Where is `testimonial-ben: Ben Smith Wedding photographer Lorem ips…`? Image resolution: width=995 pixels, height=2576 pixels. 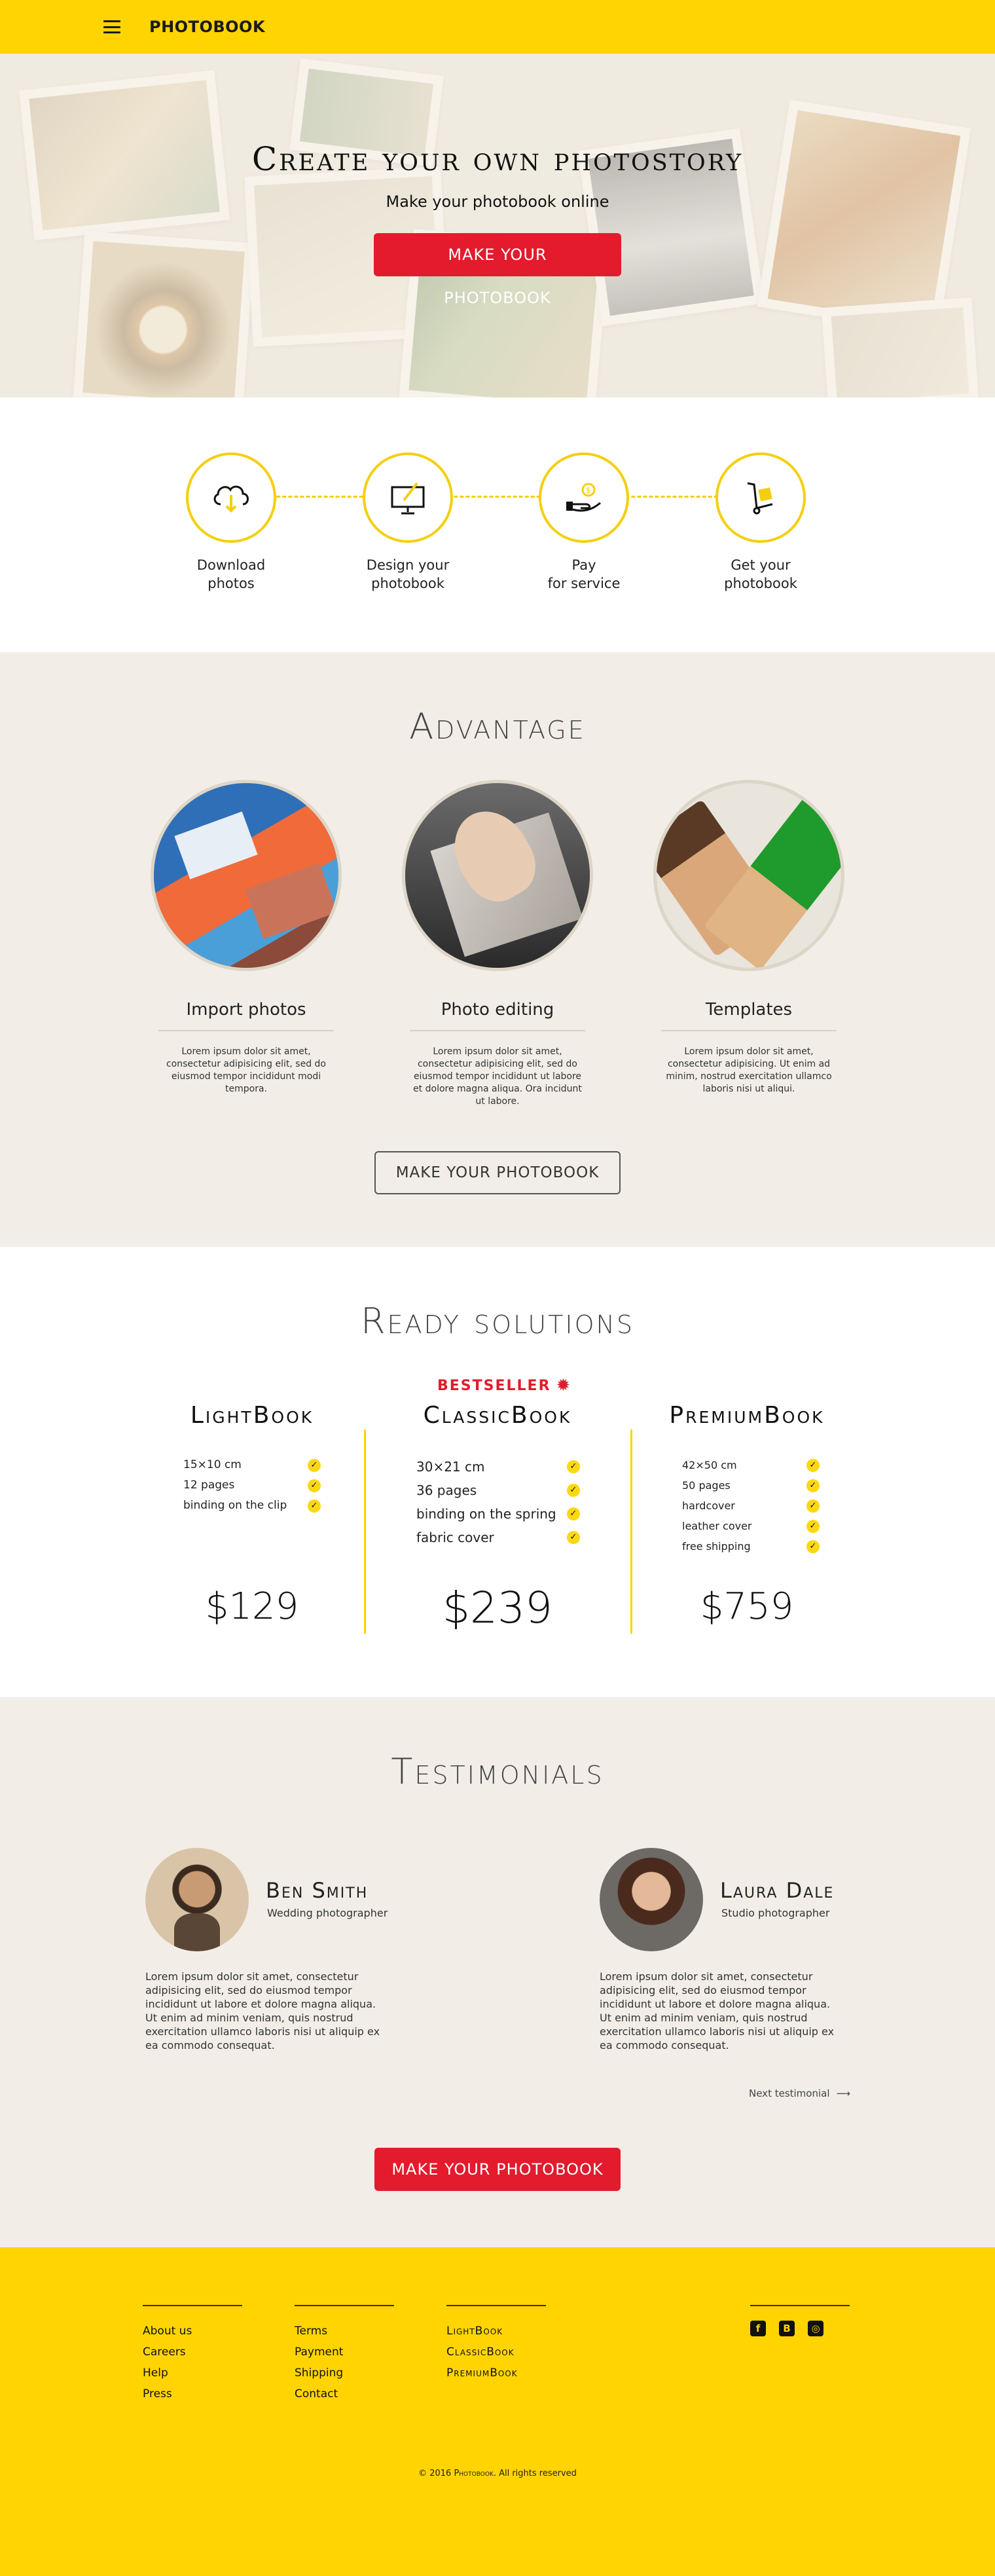
testimonial-ben: Ben Smith Wedding photographer Lorem ips… is located at coordinates (266, 1950).